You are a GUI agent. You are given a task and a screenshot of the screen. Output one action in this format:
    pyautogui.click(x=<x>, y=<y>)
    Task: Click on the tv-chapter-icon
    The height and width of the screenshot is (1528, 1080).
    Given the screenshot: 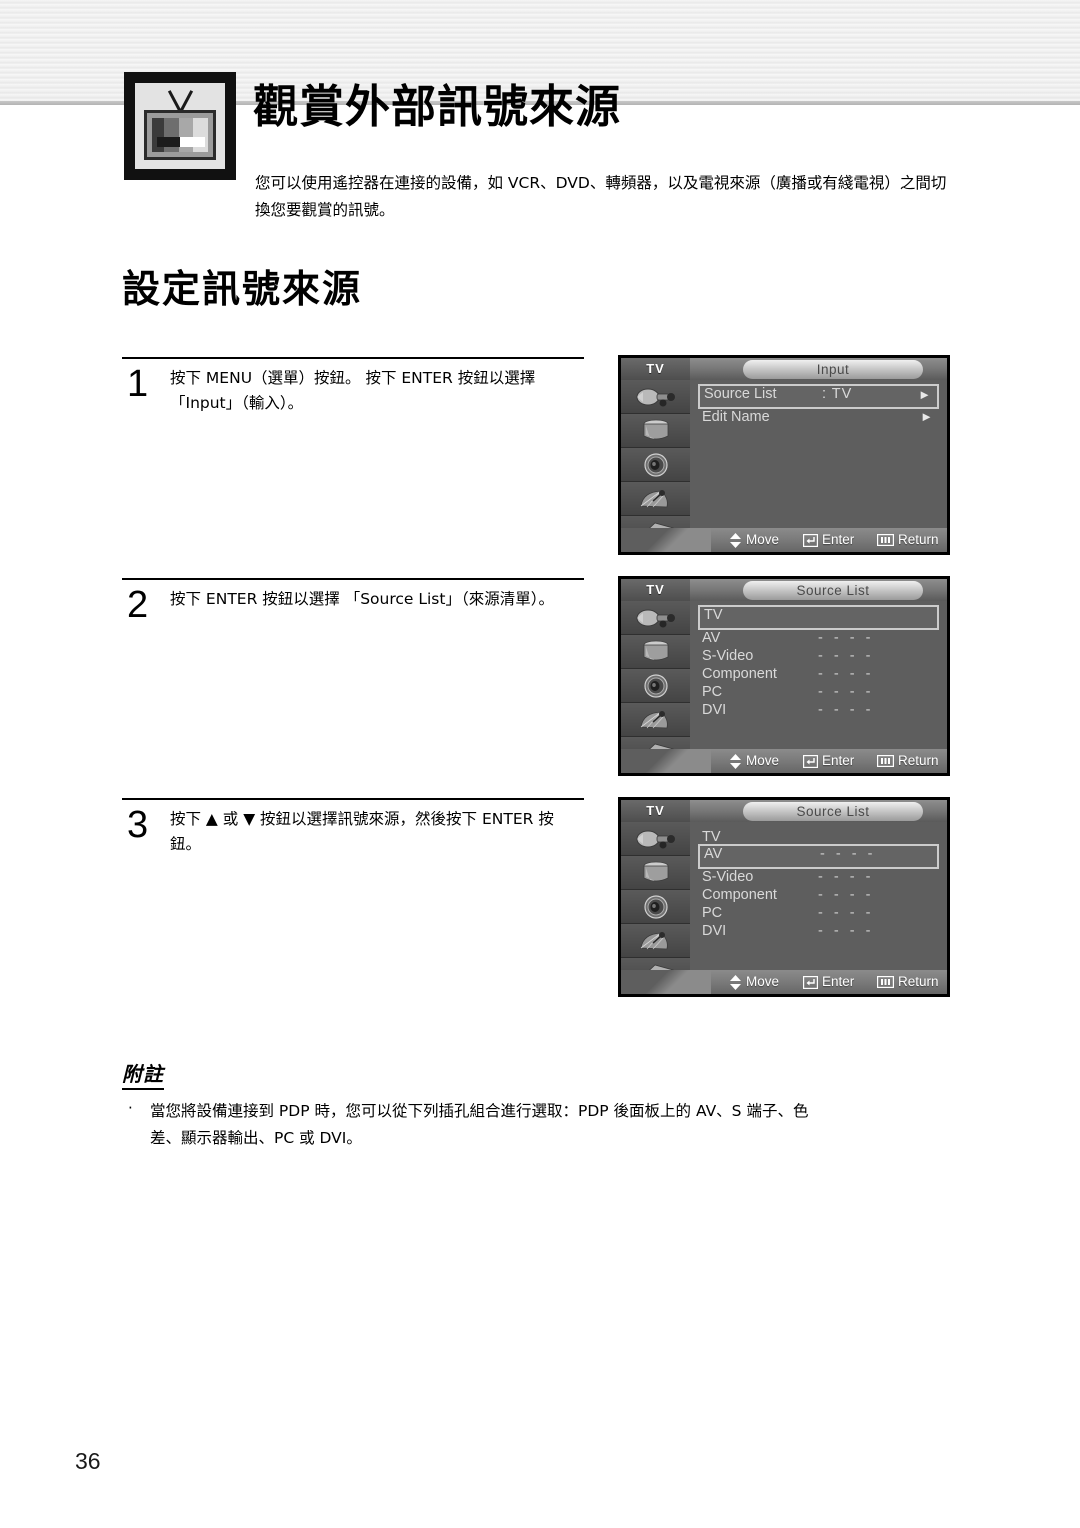 What is the action you would take?
    pyautogui.click(x=180, y=126)
    